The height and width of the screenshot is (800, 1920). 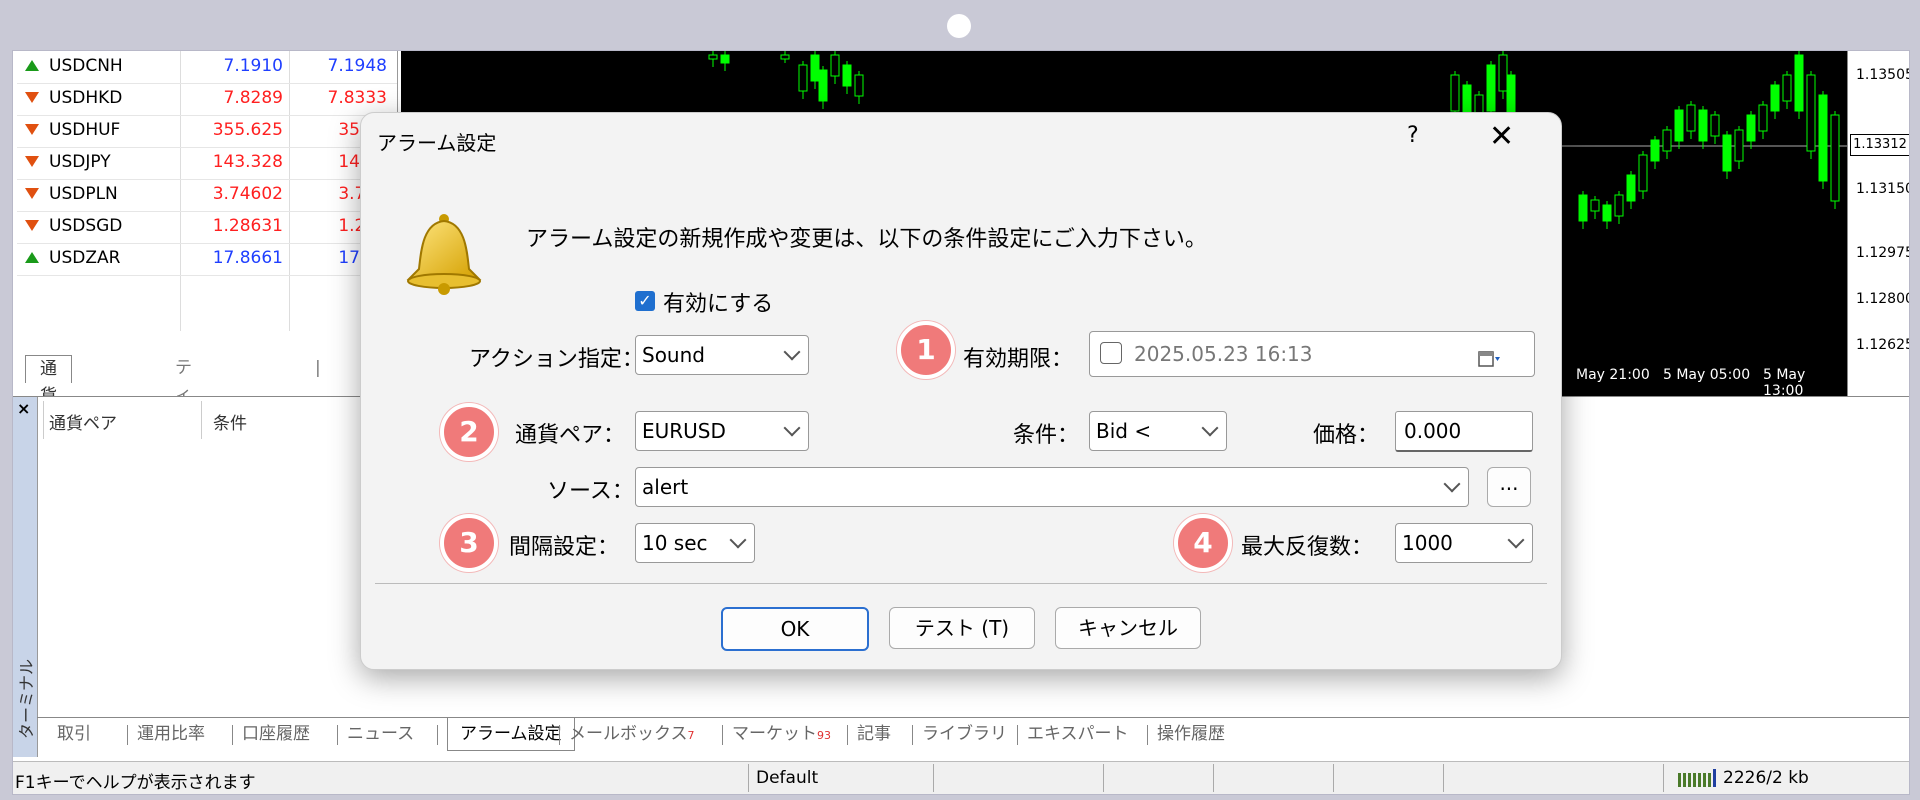 I want to click on market-watch-row: USDHKD 7.8289 7.8333, so click(x=207, y=99).